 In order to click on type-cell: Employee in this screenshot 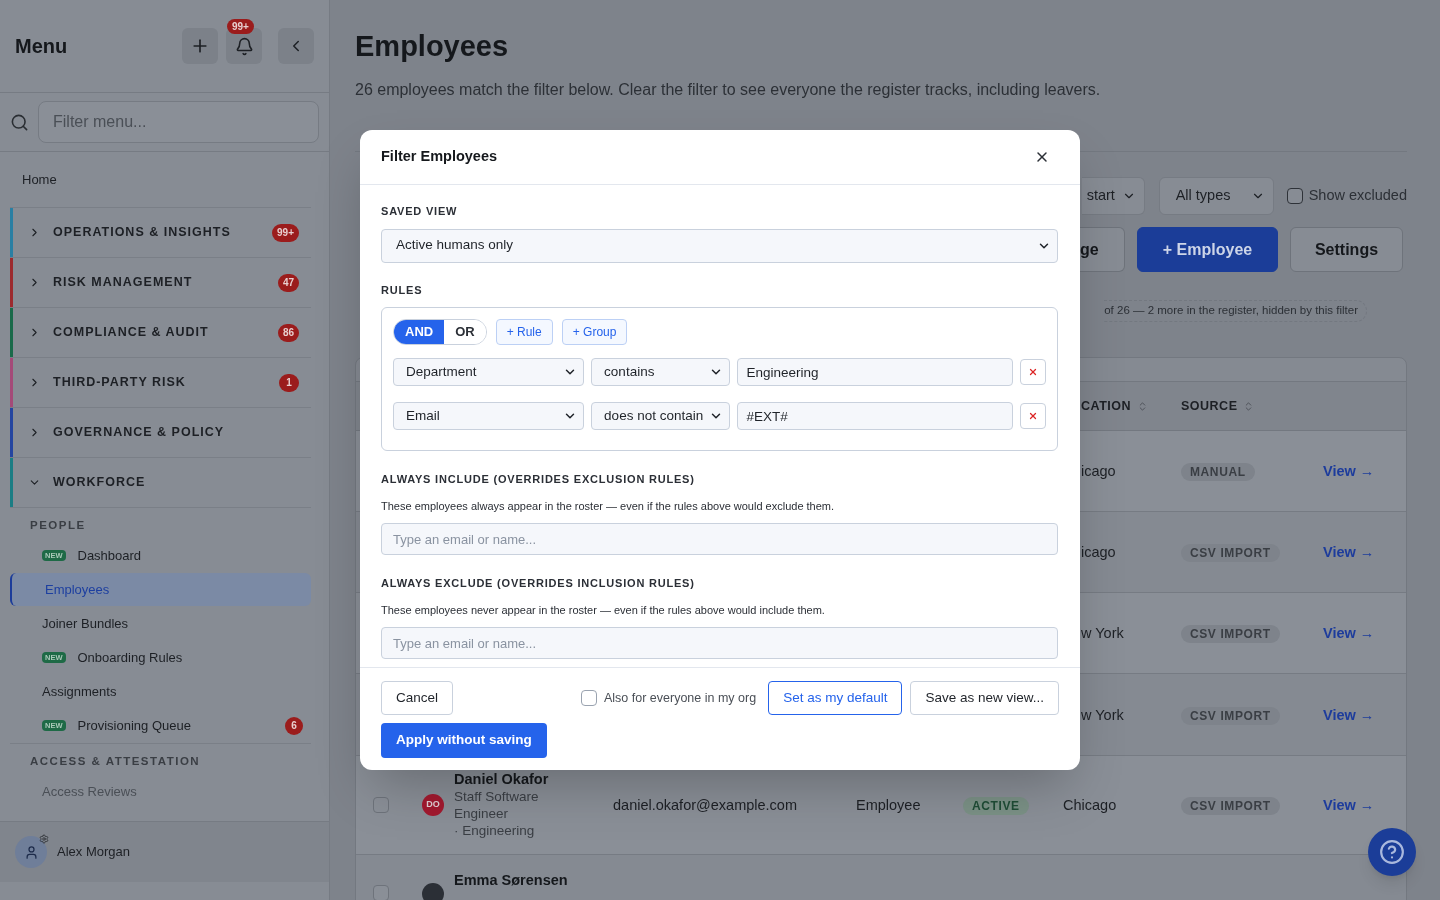, I will do `click(888, 805)`.